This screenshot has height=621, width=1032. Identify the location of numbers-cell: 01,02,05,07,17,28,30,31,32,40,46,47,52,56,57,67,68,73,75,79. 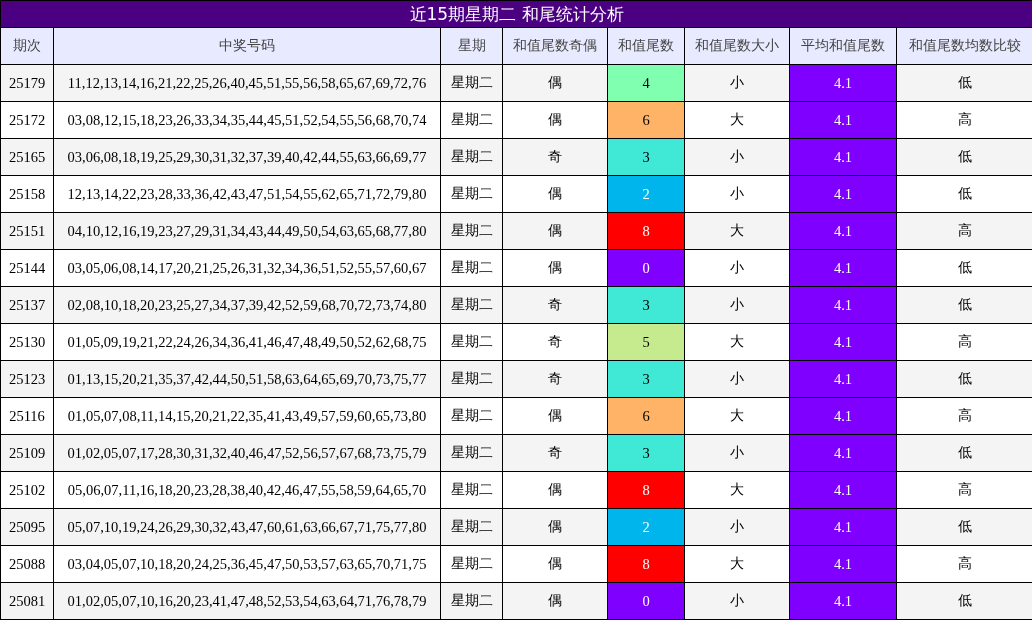
(247, 453).